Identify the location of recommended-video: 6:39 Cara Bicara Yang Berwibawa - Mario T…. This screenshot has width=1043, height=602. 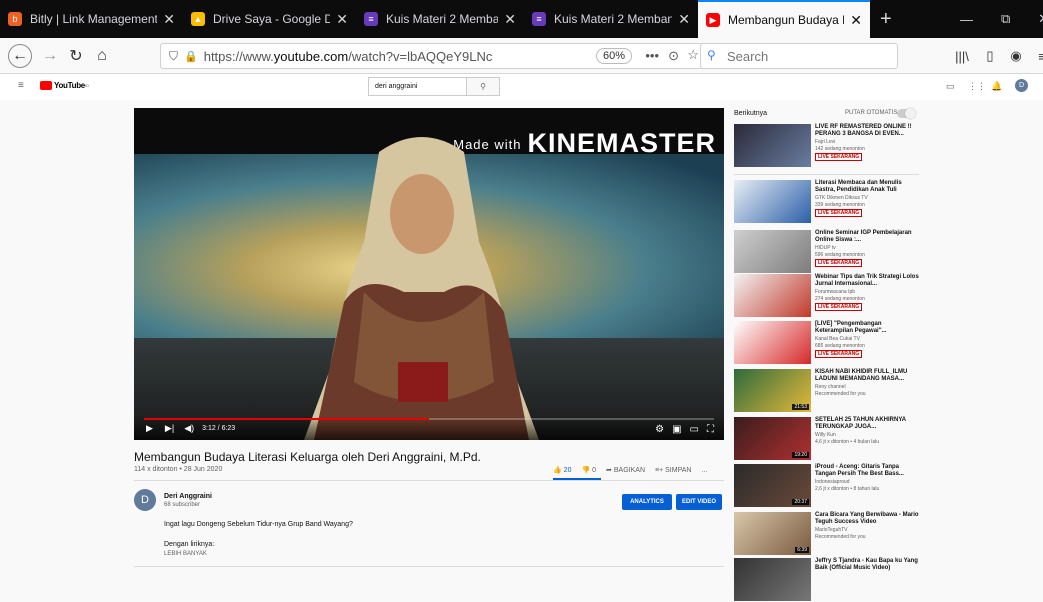
(826, 534).